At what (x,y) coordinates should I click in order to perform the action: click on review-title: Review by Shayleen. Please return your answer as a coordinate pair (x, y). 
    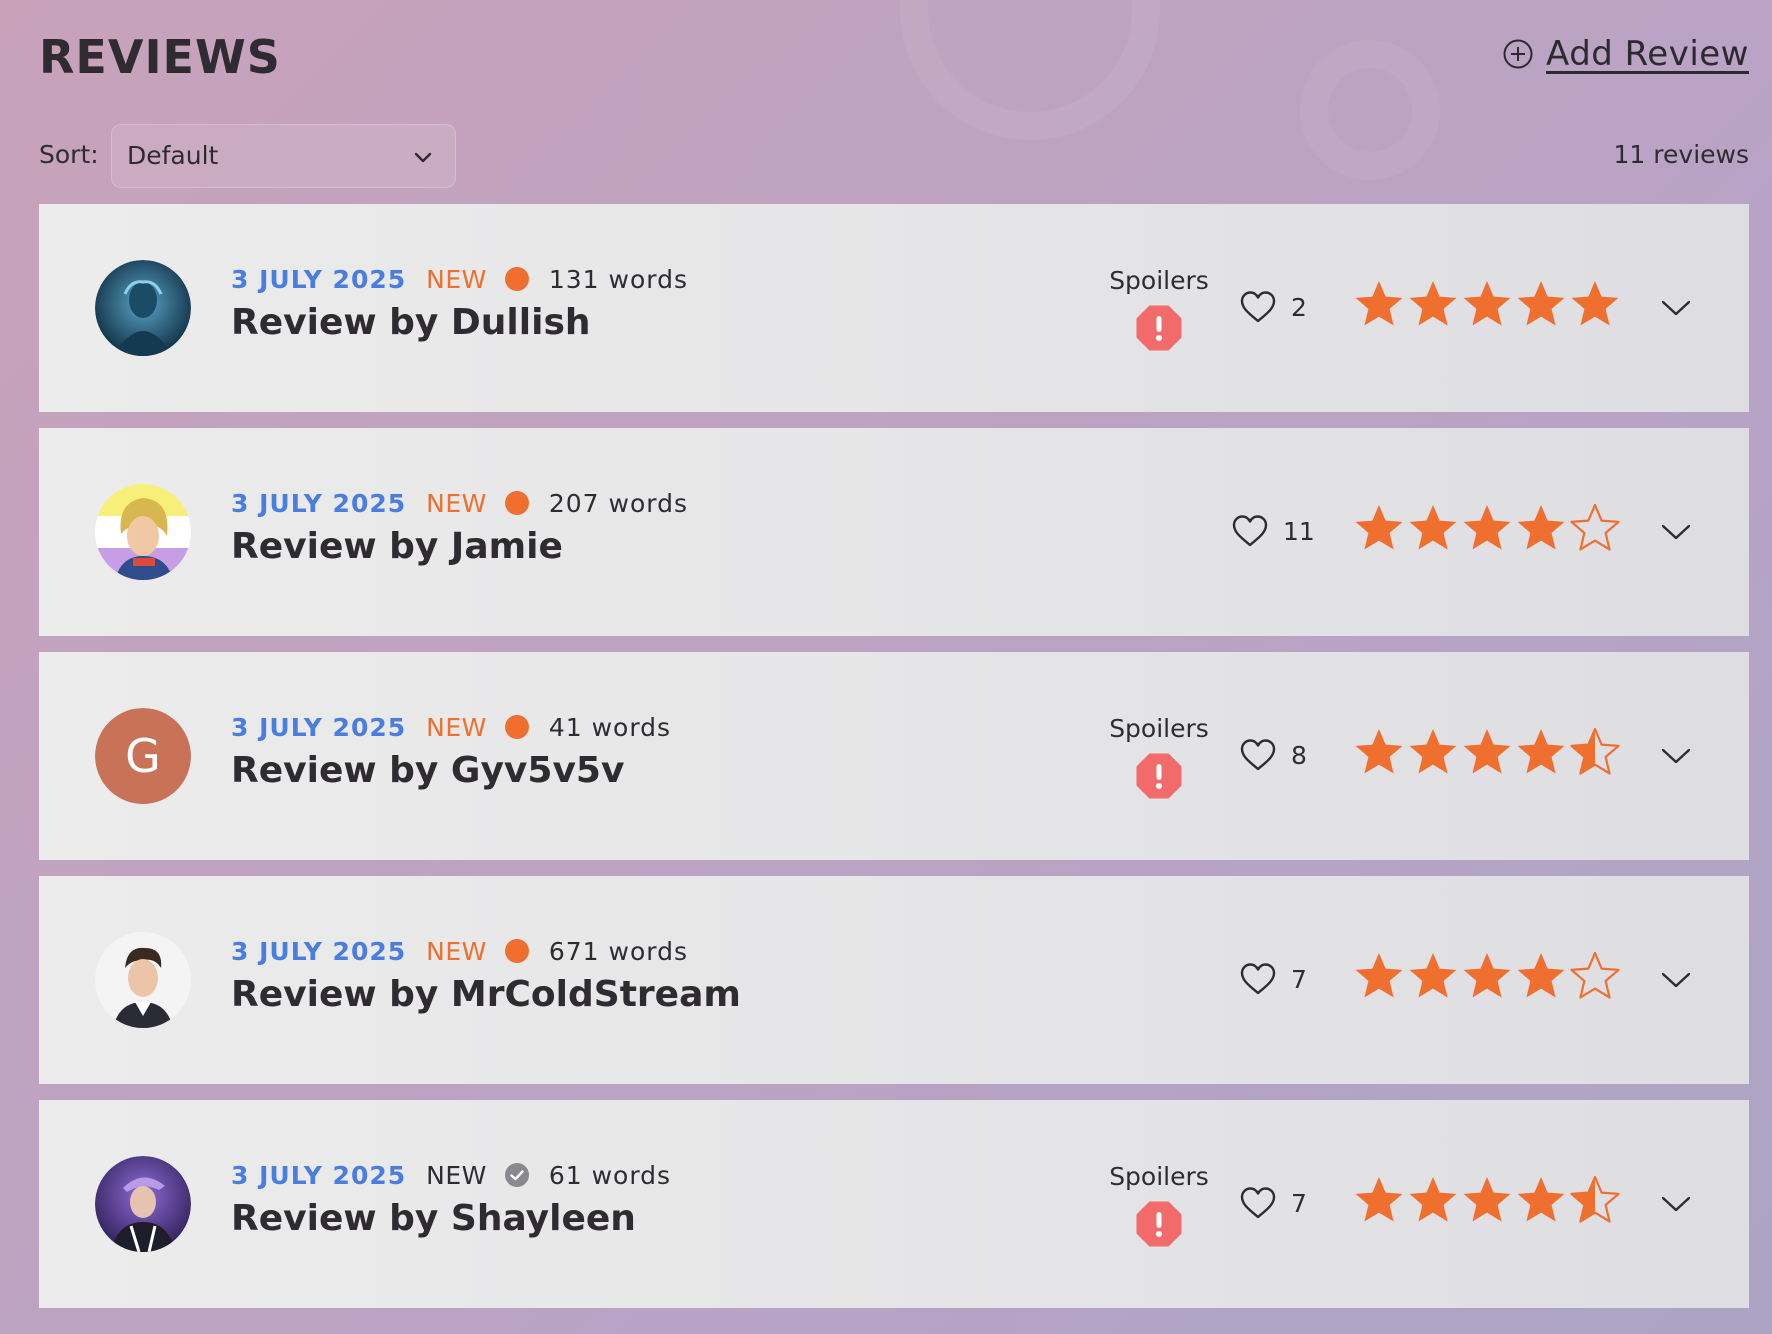
    Looking at the image, I should click on (433, 1218).